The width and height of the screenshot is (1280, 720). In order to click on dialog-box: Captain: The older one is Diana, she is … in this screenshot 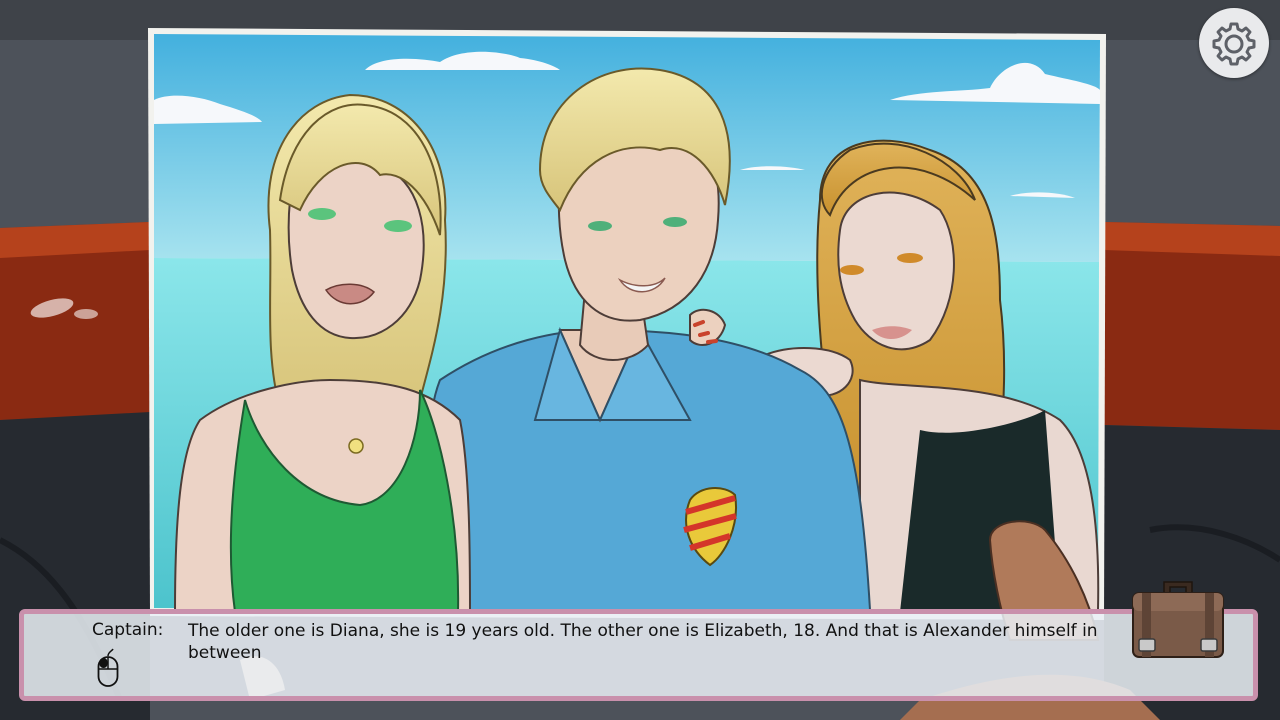, I will do `click(638, 655)`.